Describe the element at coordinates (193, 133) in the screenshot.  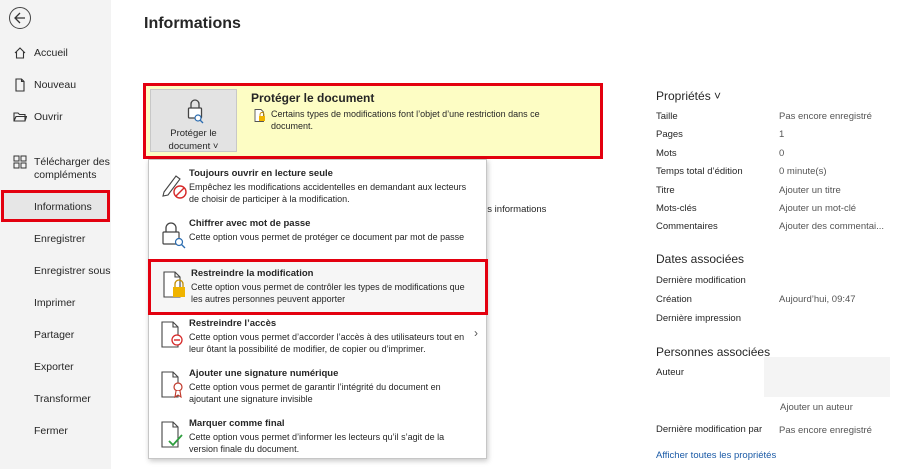
I see `protect-button-label-line1: Protéger le` at that location.